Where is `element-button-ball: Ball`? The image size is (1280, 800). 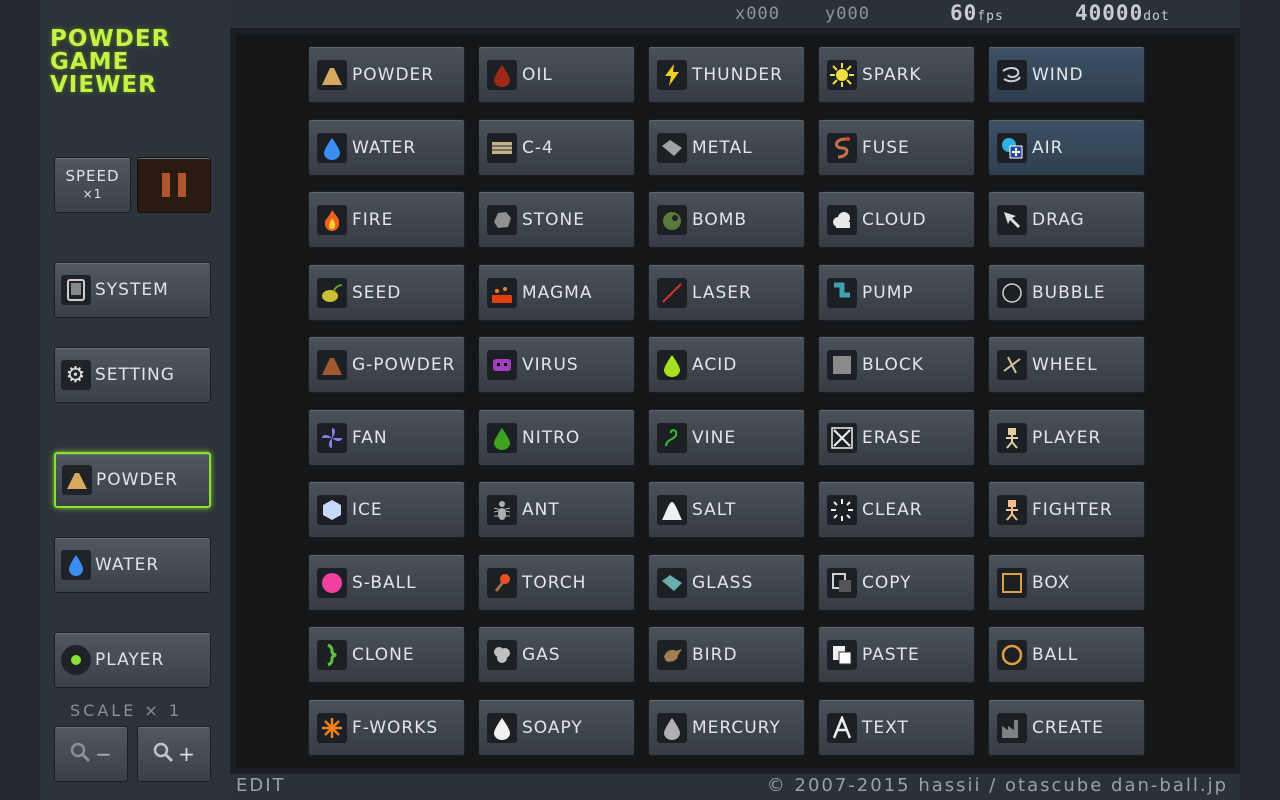 element-button-ball: Ball is located at coordinates (1066, 654).